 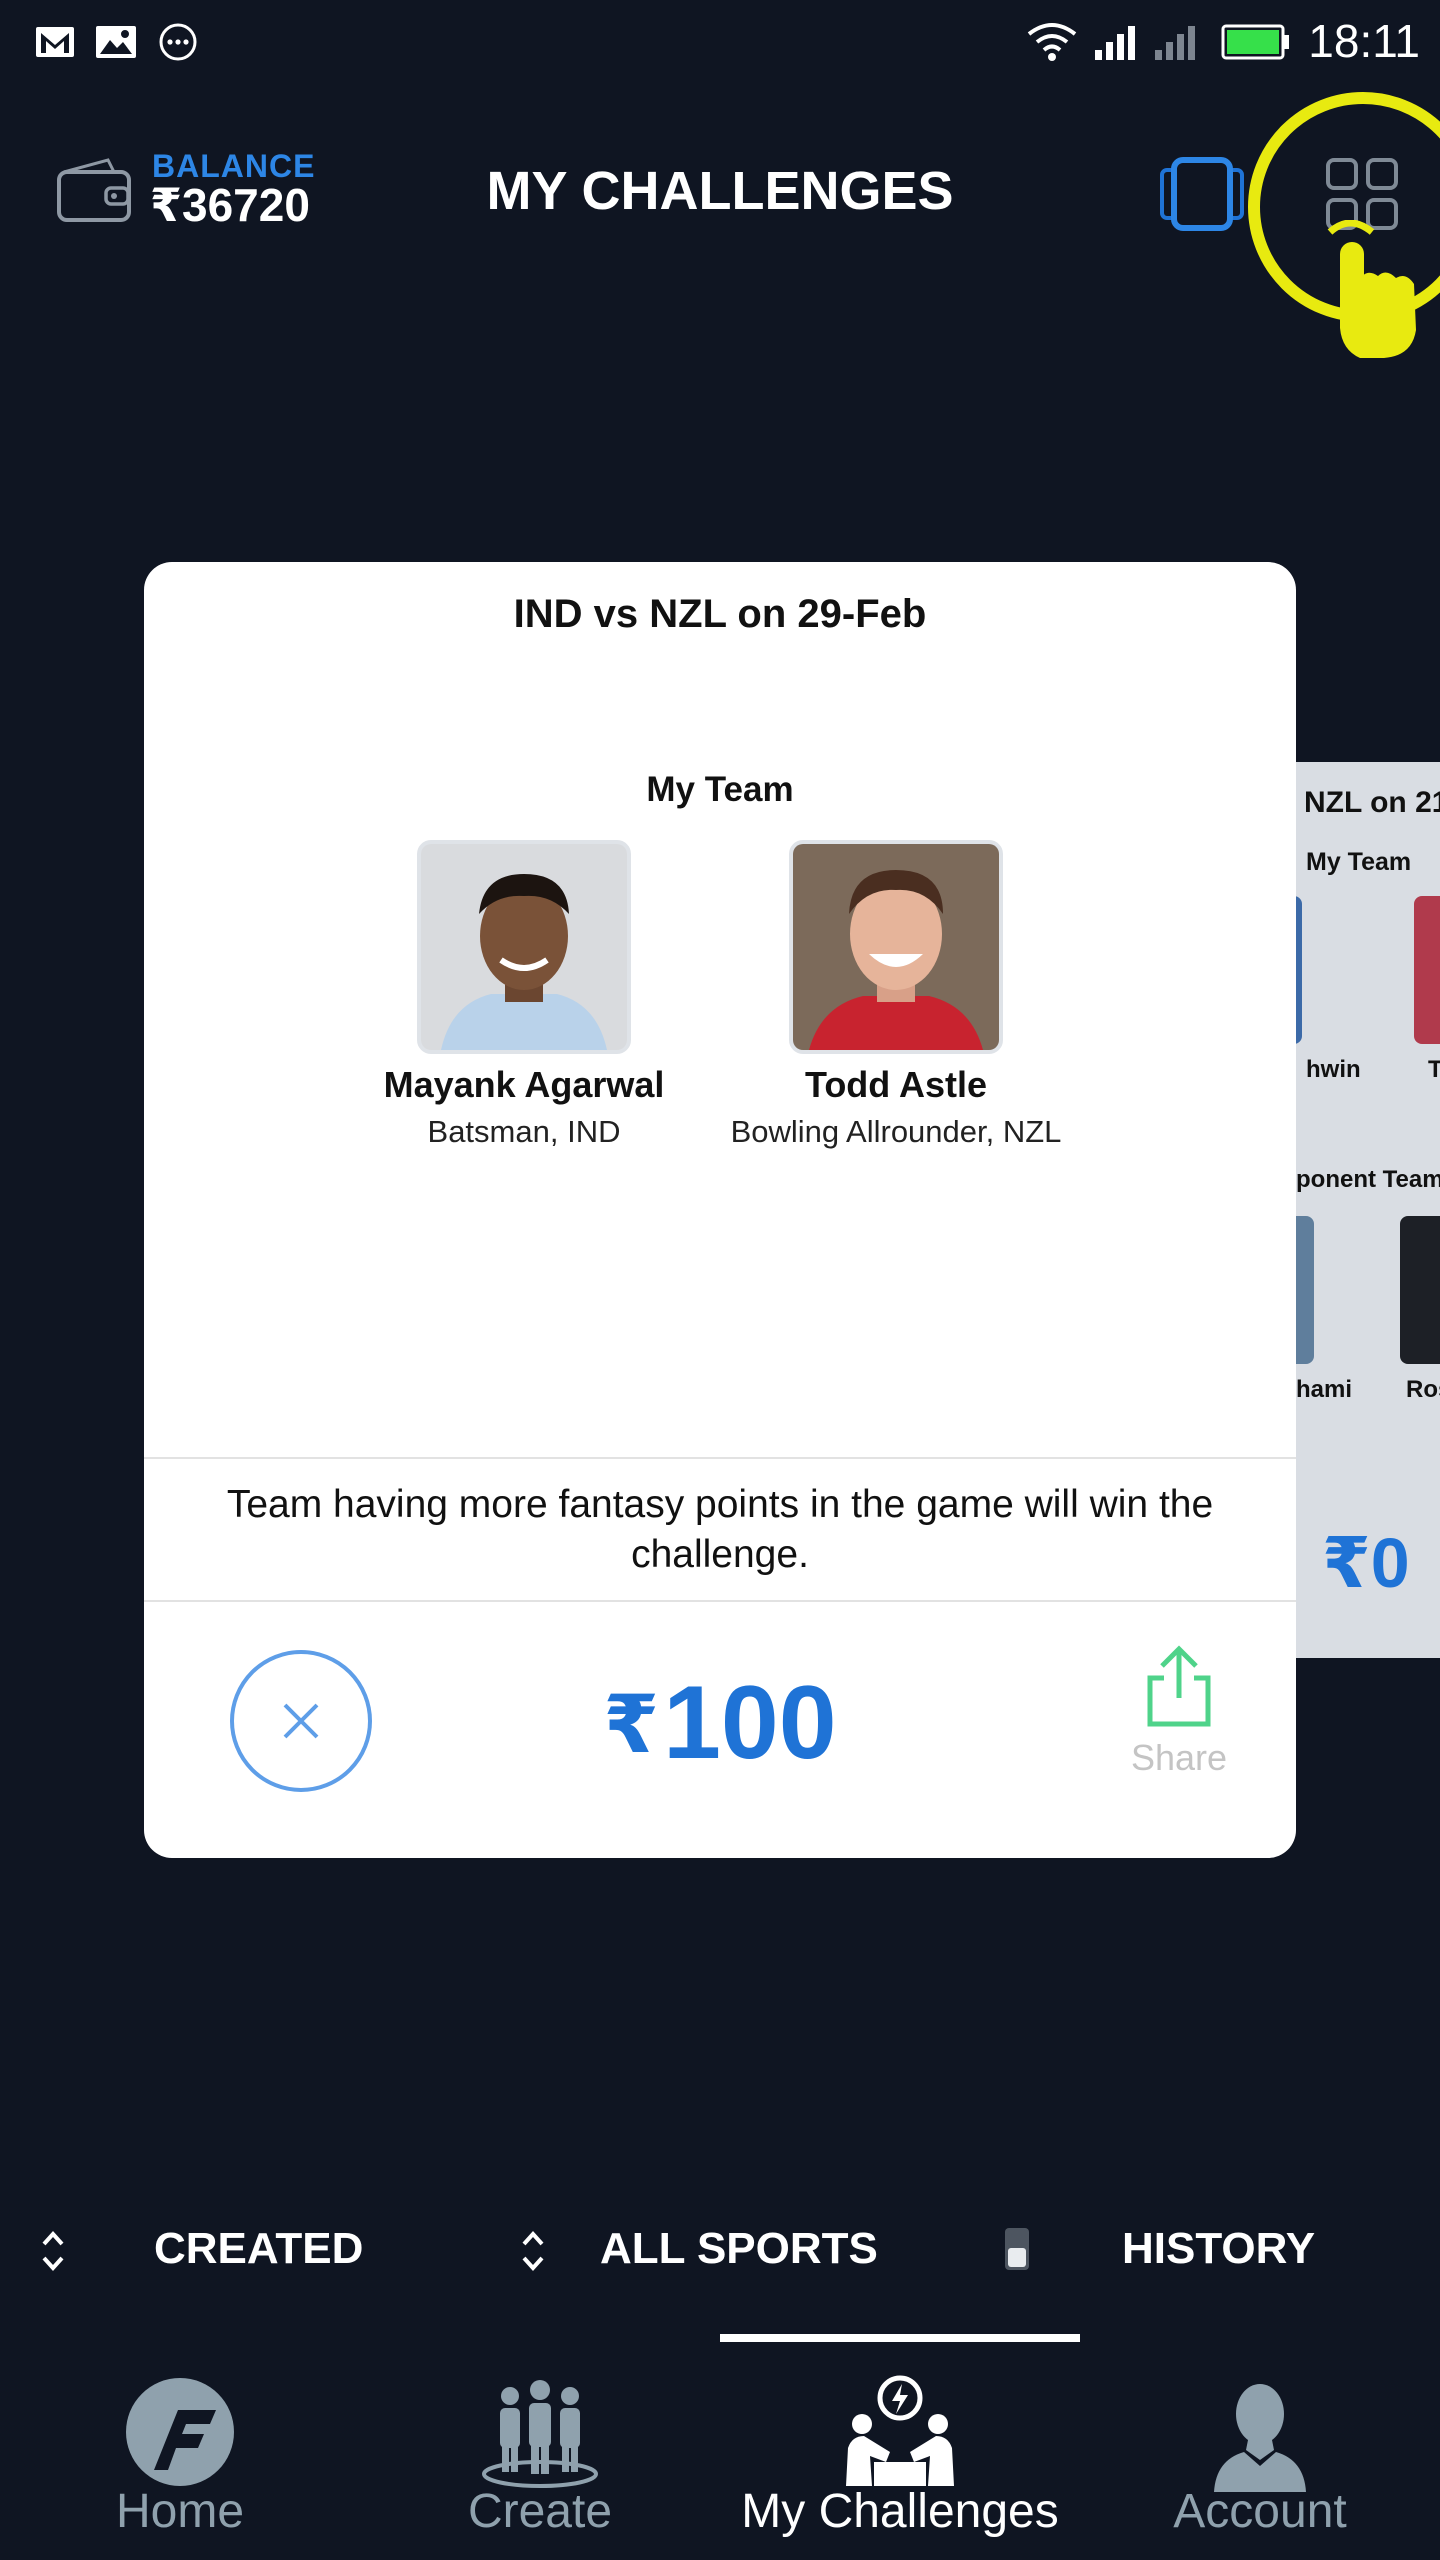 I want to click on player-card: Todd Astle Bowling Allrounder, NZL, so click(x=896, y=995).